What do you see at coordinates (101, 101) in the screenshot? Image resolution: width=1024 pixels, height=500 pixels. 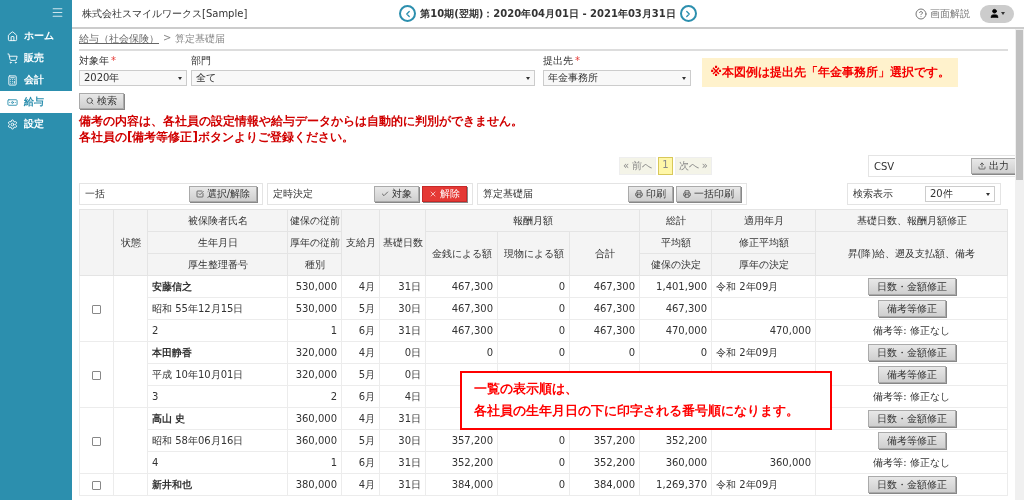 I see `search-button: 検索` at bounding box center [101, 101].